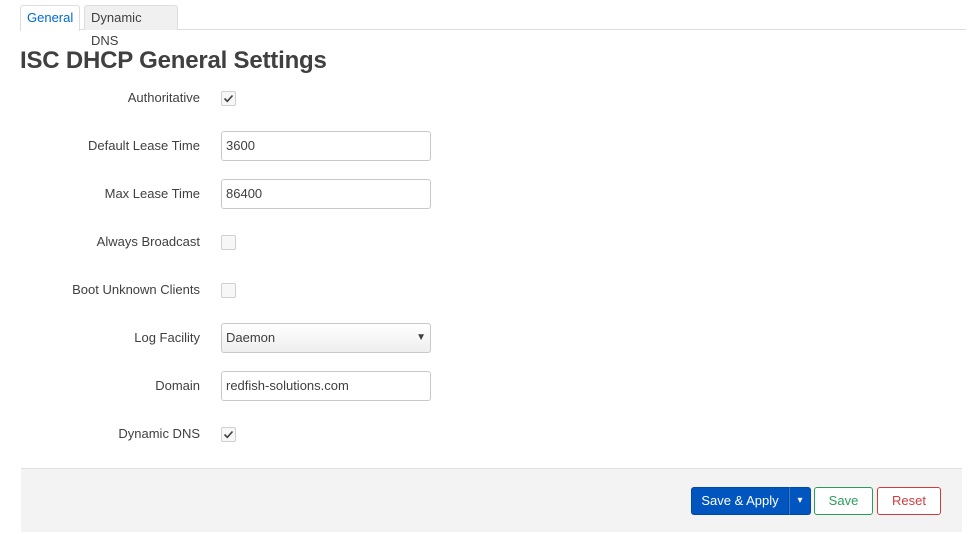  What do you see at coordinates (493, 26) in the screenshot?
I see `tab-bar: General Dynamic DNS` at bounding box center [493, 26].